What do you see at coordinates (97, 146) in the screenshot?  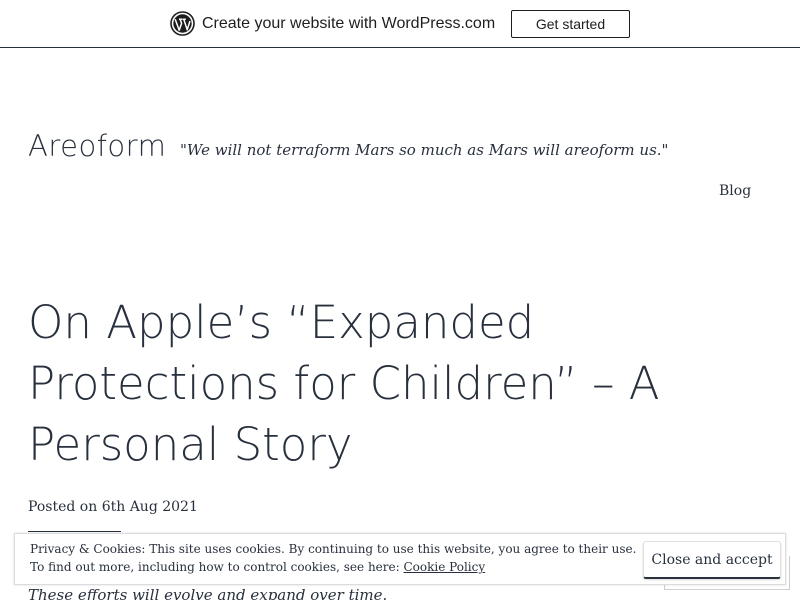 I see `site-title: Areoform` at bounding box center [97, 146].